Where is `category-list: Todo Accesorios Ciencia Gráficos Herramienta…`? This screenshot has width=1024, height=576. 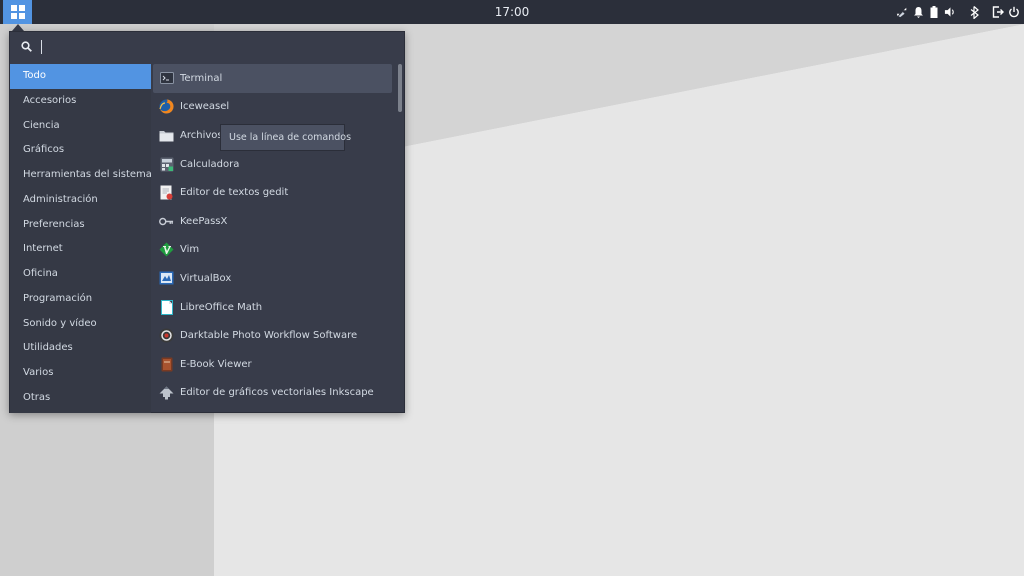
category-list: Todo Accesorios Ciencia Gráficos Herramienta… is located at coordinates (81, 238).